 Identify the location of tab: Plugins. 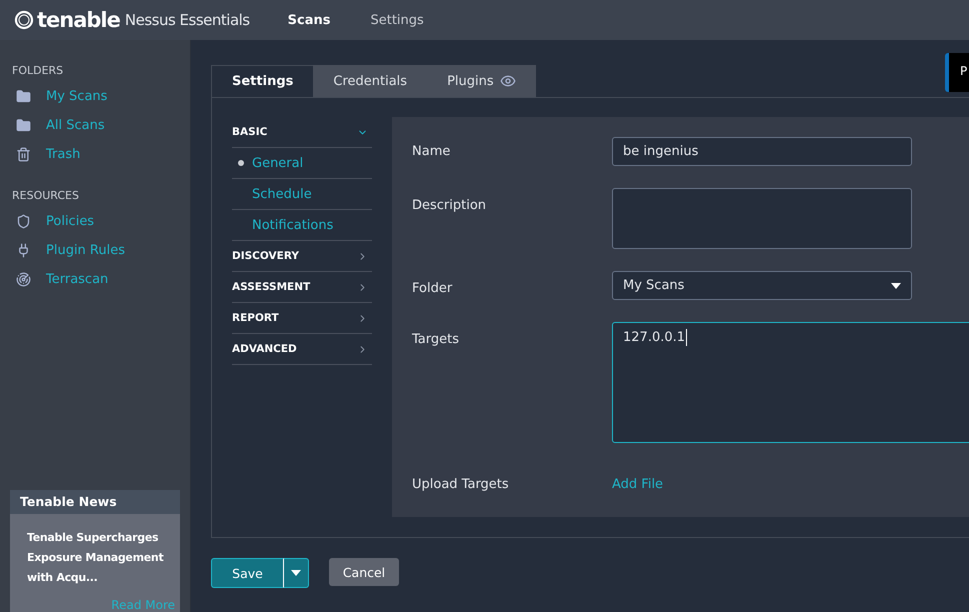
(481, 81).